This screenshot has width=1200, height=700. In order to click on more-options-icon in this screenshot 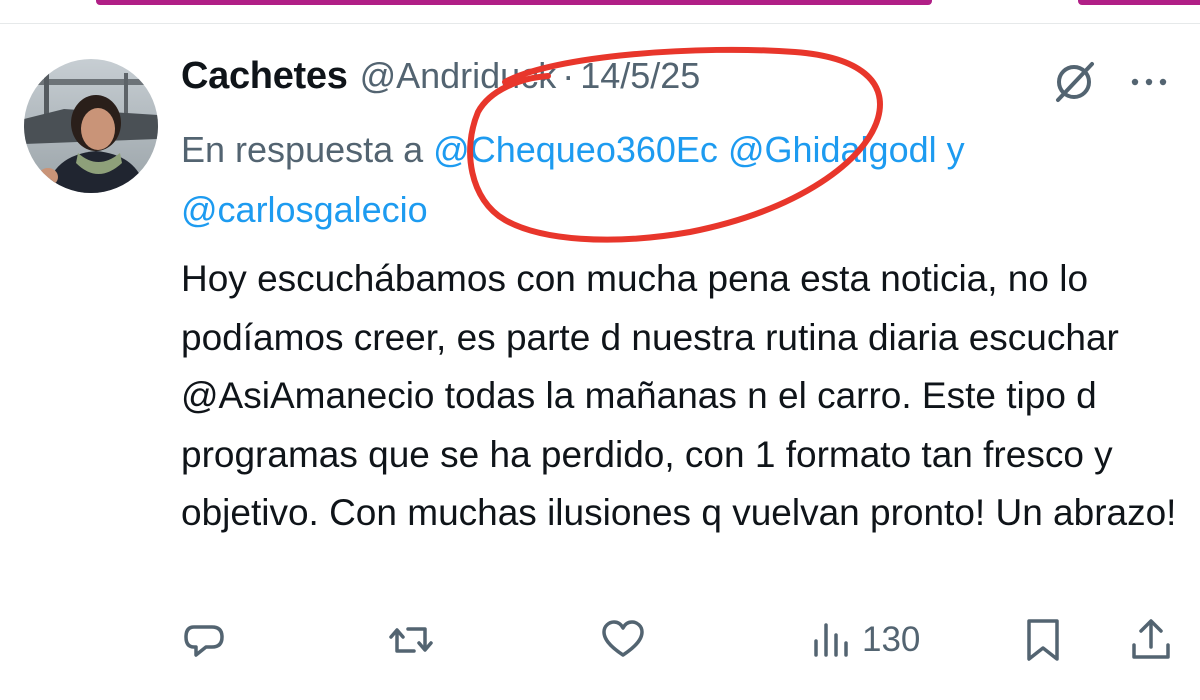, I will do `click(1149, 82)`.